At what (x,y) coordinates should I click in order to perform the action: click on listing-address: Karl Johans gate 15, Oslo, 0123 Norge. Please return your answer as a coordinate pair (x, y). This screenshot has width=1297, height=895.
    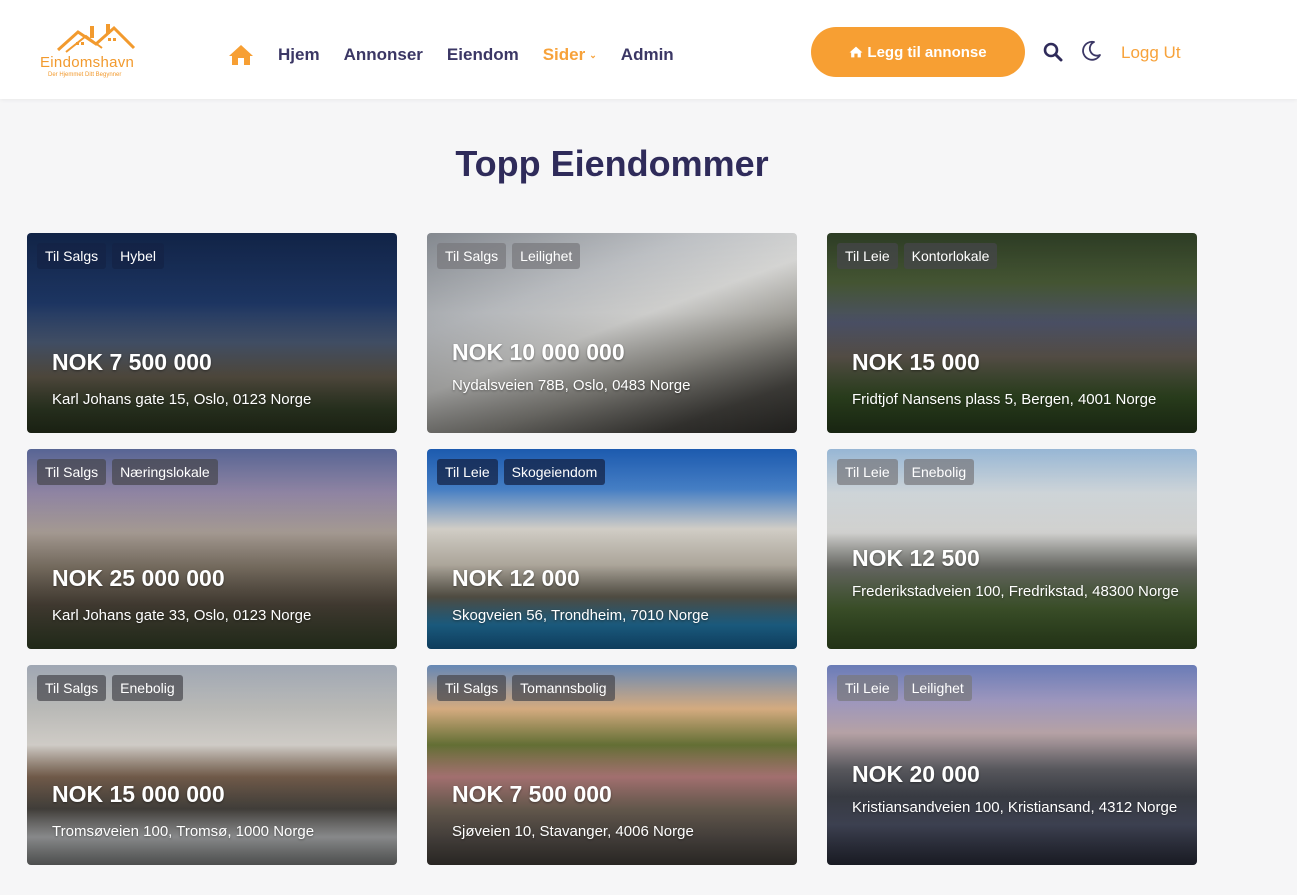
    Looking at the image, I should click on (182, 399).